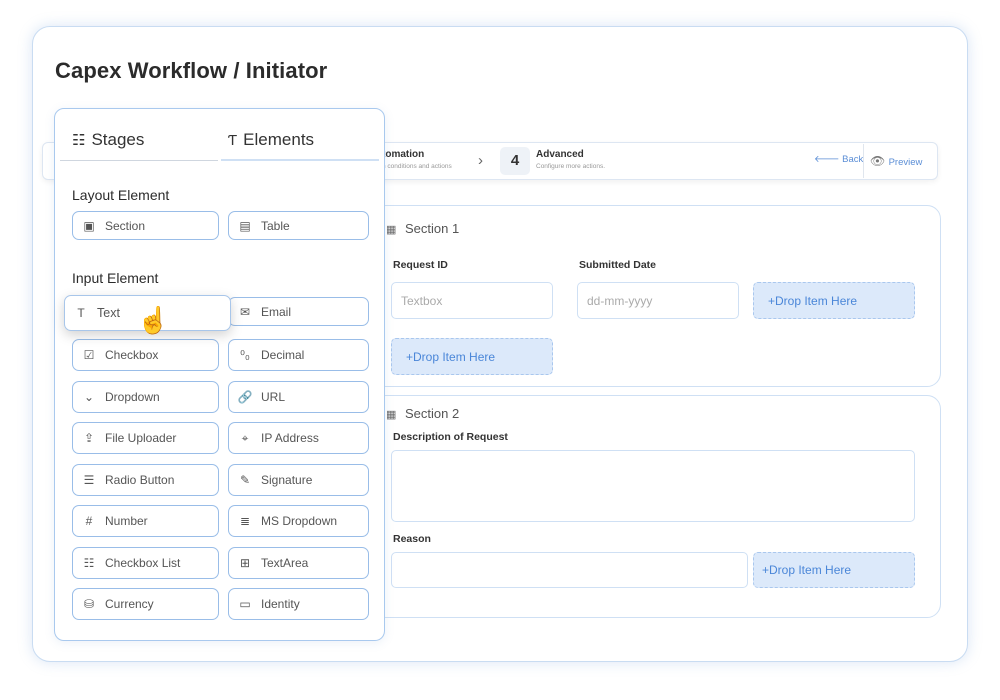 This screenshot has width=1000, height=700. What do you see at coordinates (300, 160) in the screenshot?
I see `tab-active-indicator` at bounding box center [300, 160].